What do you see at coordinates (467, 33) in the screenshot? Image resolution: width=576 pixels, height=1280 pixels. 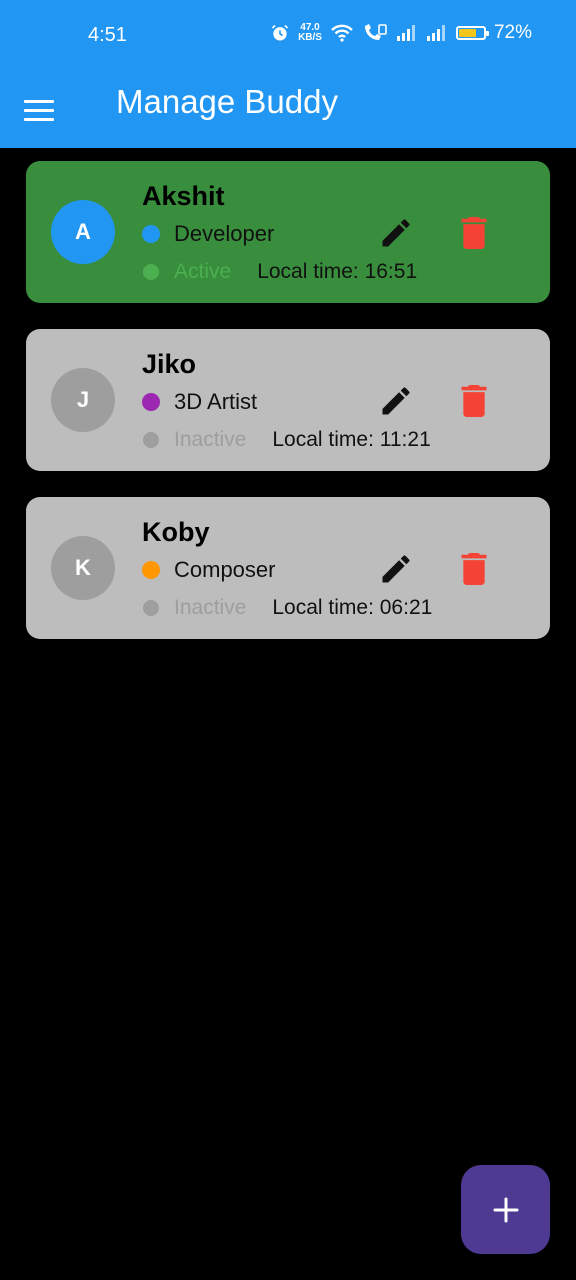 I see `battery-level-fill` at bounding box center [467, 33].